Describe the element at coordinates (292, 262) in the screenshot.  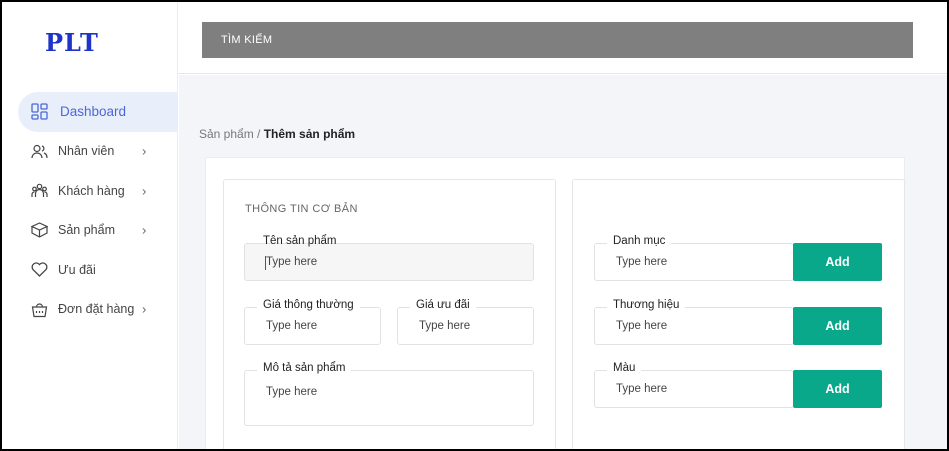
I see `product-name-placeholder: Type here` at that location.